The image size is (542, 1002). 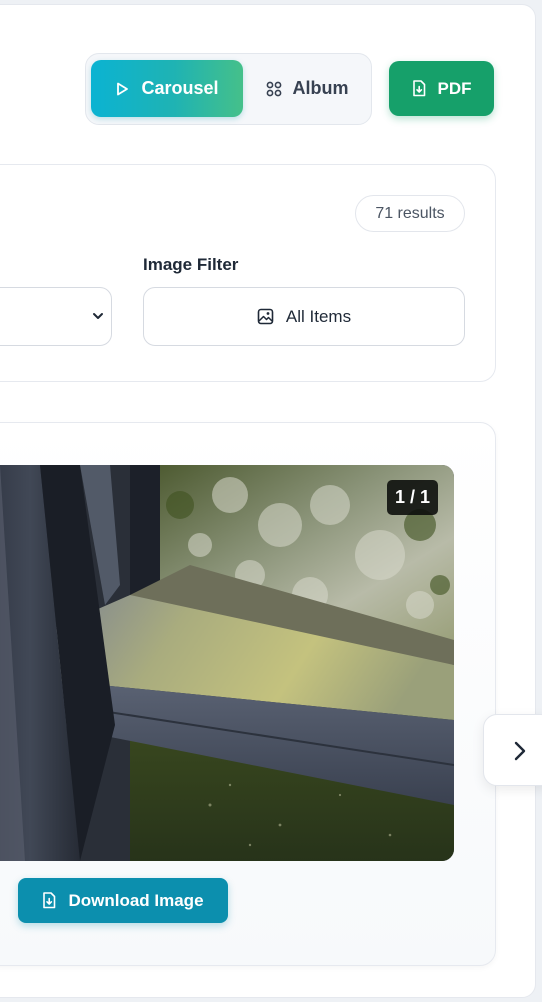 What do you see at coordinates (412, 497) in the screenshot?
I see `image-counter: 1 / 1` at bounding box center [412, 497].